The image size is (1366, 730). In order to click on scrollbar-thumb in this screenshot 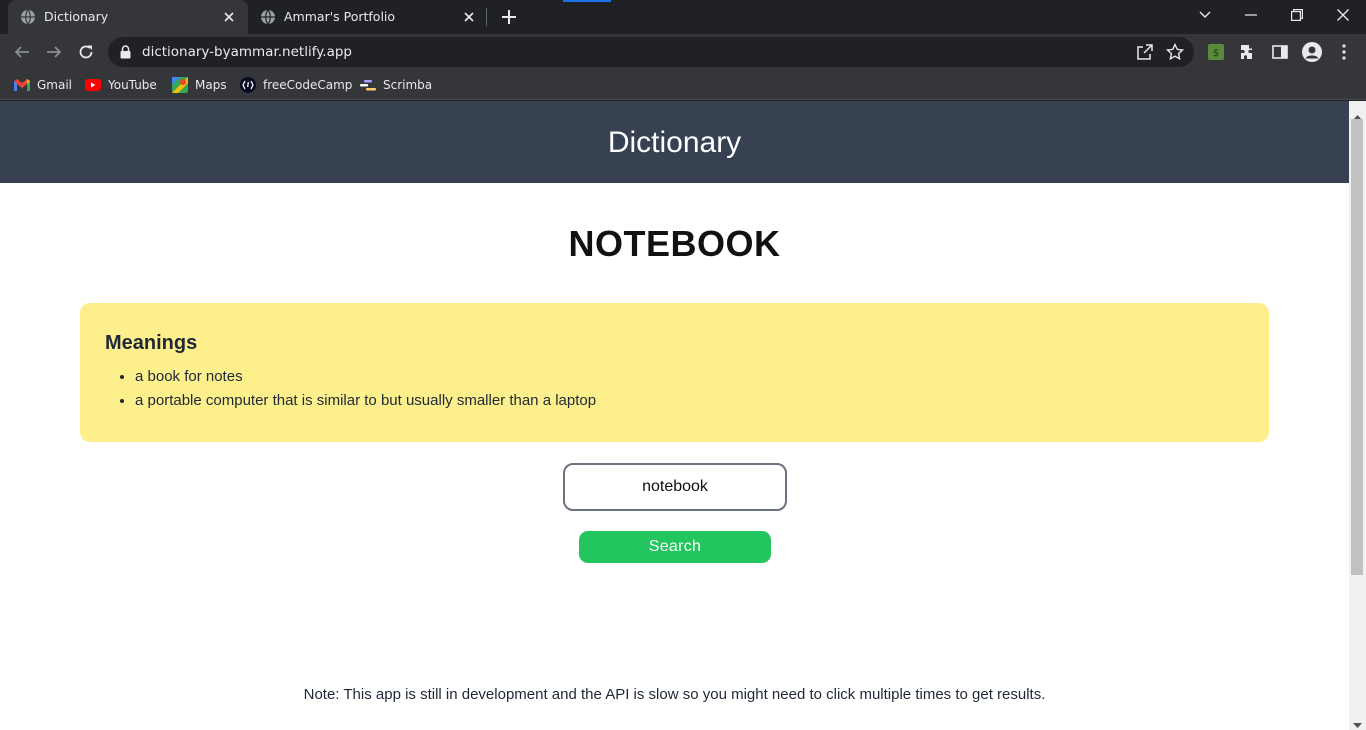, I will do `click(1357, 347)`.